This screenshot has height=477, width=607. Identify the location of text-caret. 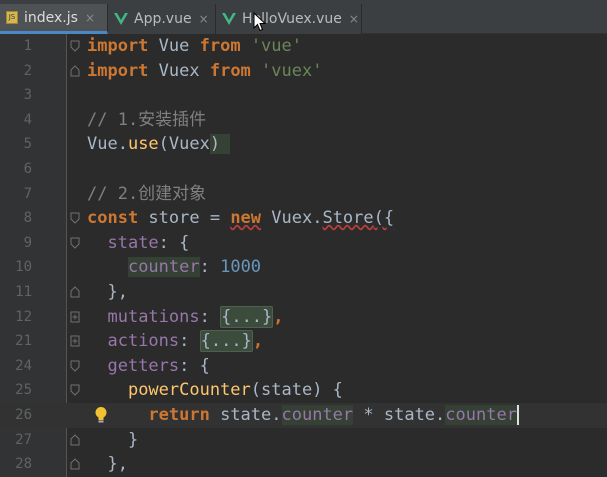
(517, 415).